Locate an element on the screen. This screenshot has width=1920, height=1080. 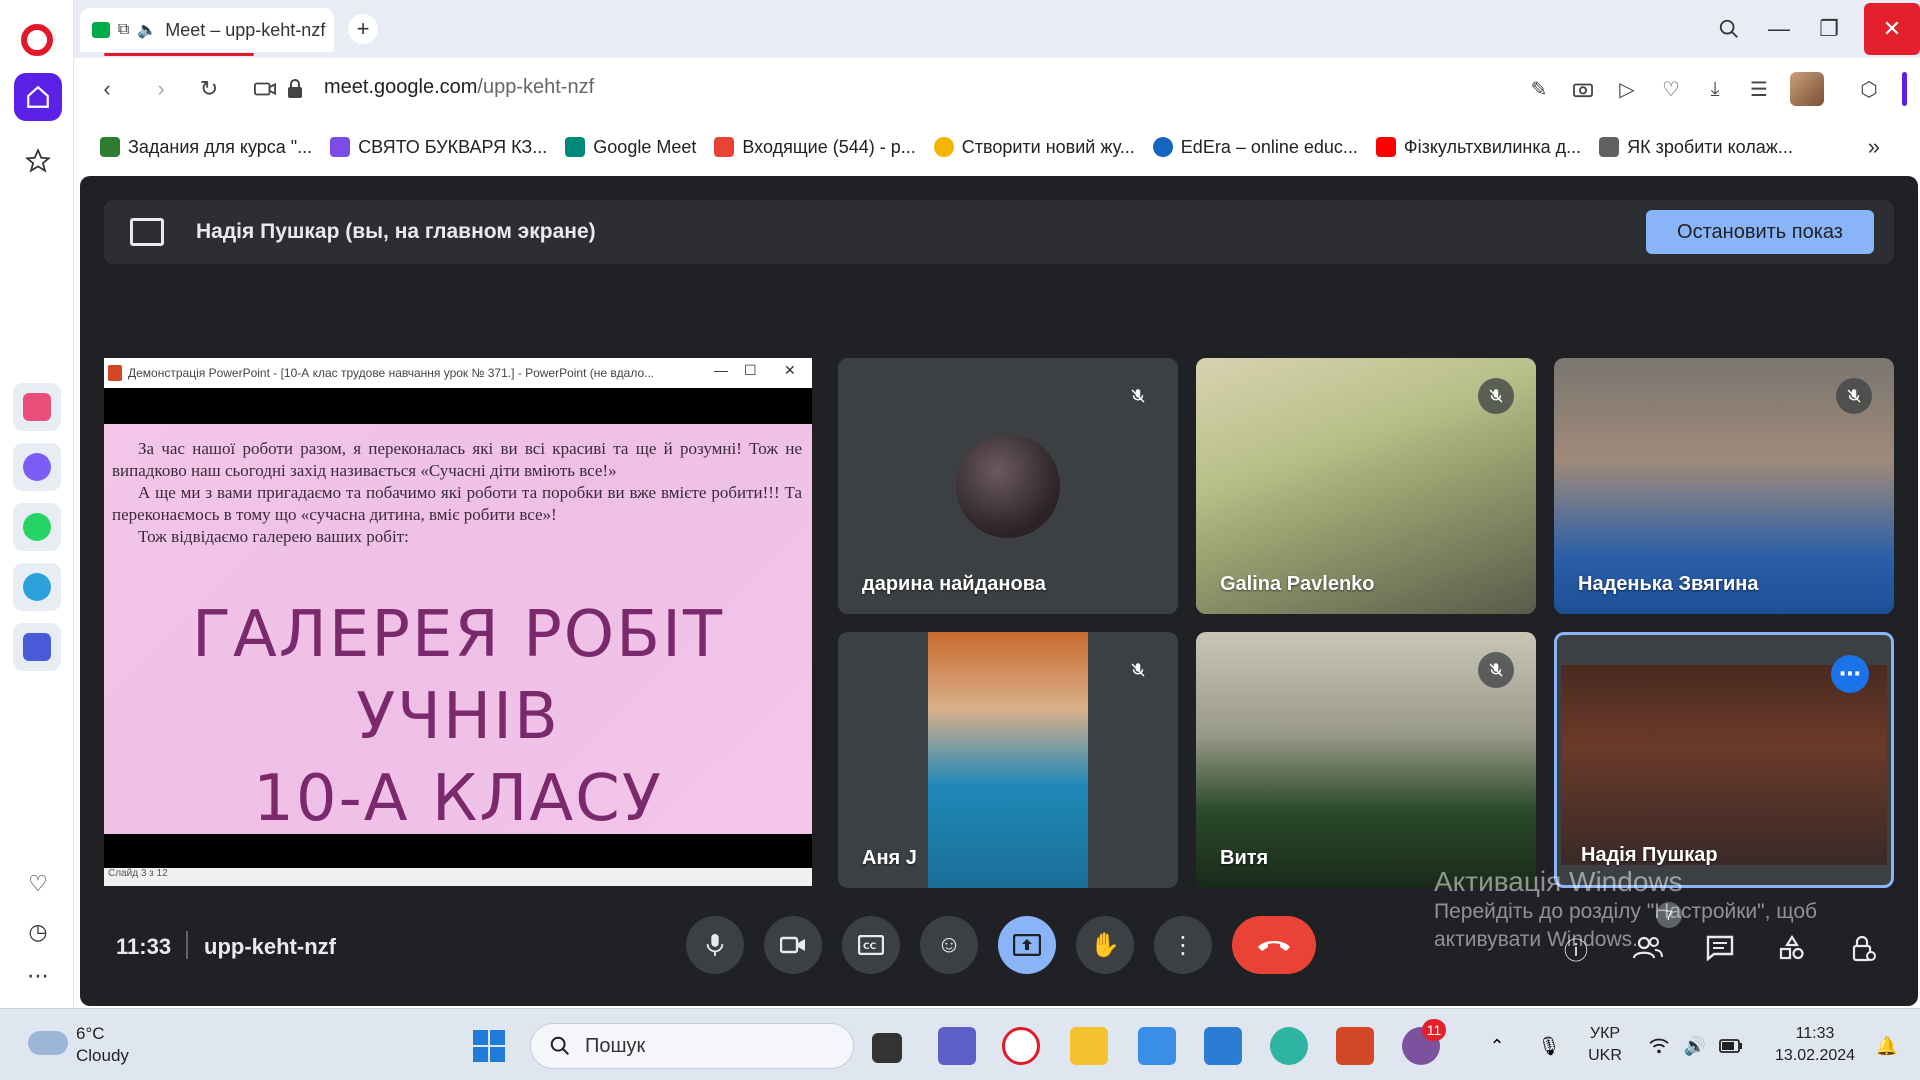
leave-call-button is located at coordinates (1274, 945).